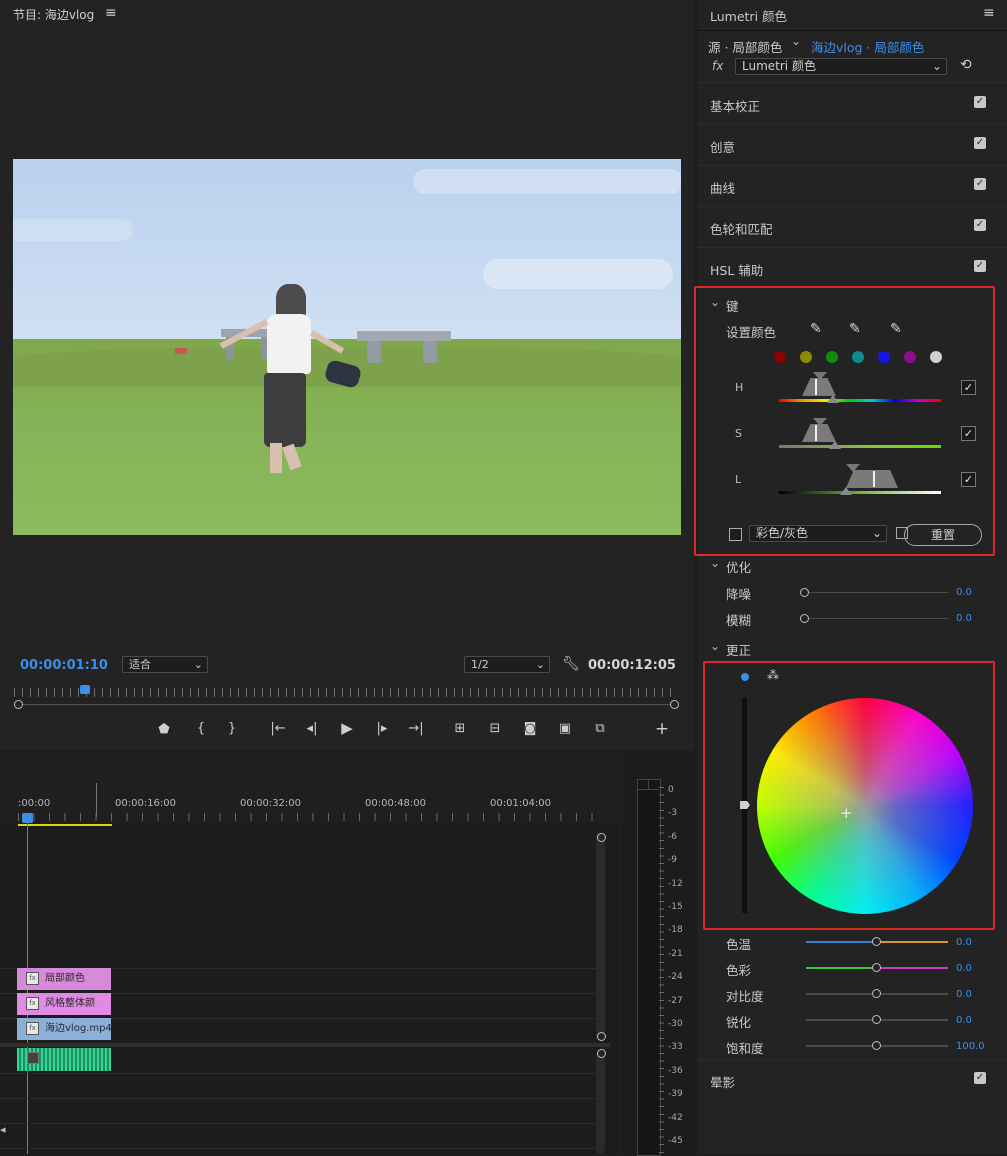  What do you see at coordinates (507, 664) in the screenshot?
I see `resolution-dropdown: 1/2 ⌄` at bounding box center [507, 664].